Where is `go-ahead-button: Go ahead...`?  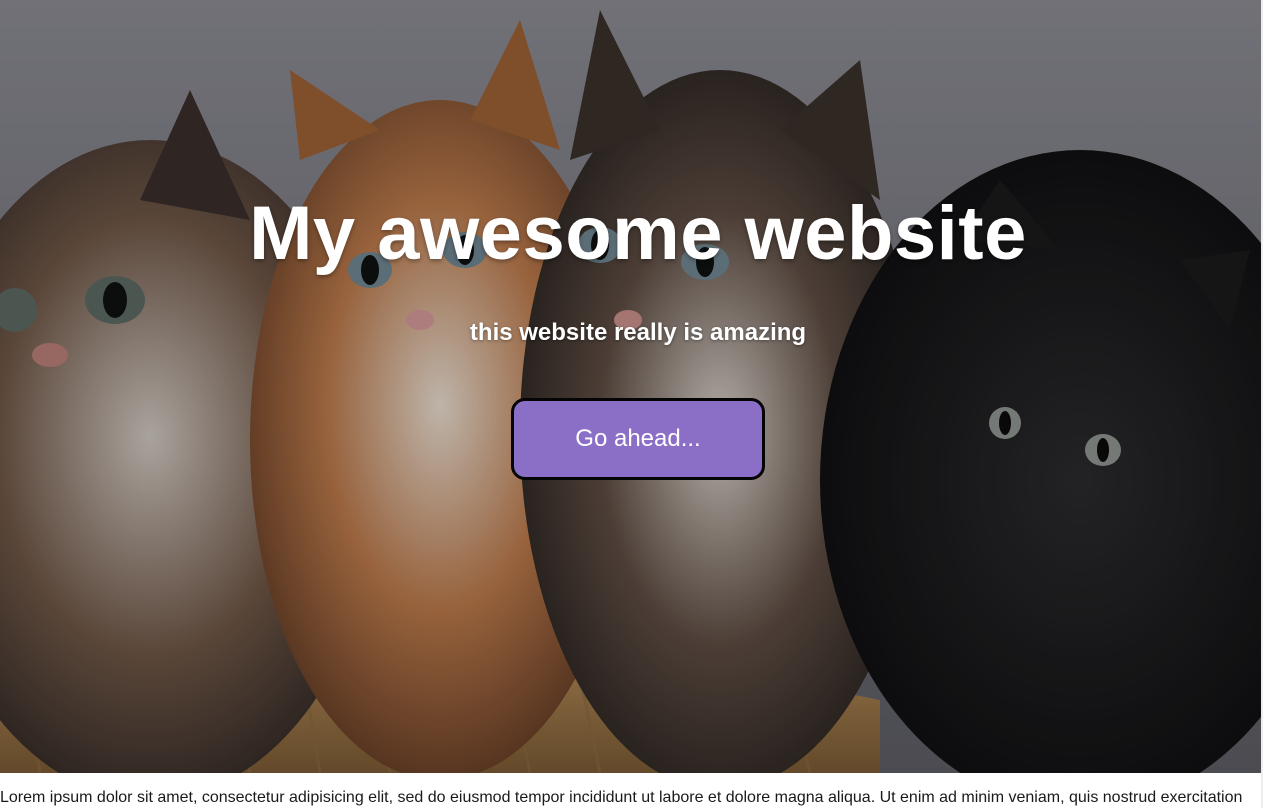 go-ahead-button: Go ahead... is located at coordinates (638, 439).